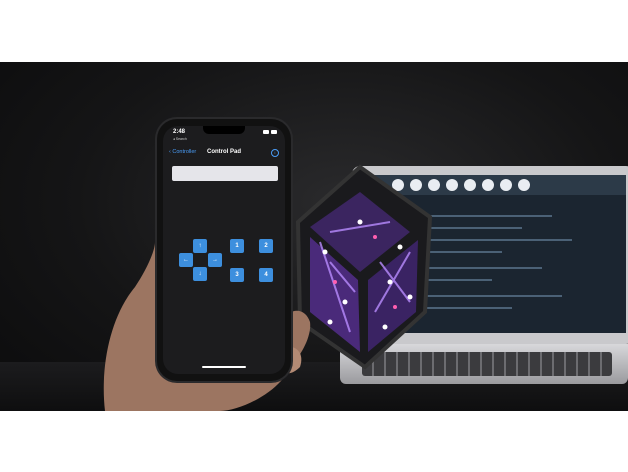  Describe the element at coordinates (225, 173) in the screenshot. I see `text-field` at that location.